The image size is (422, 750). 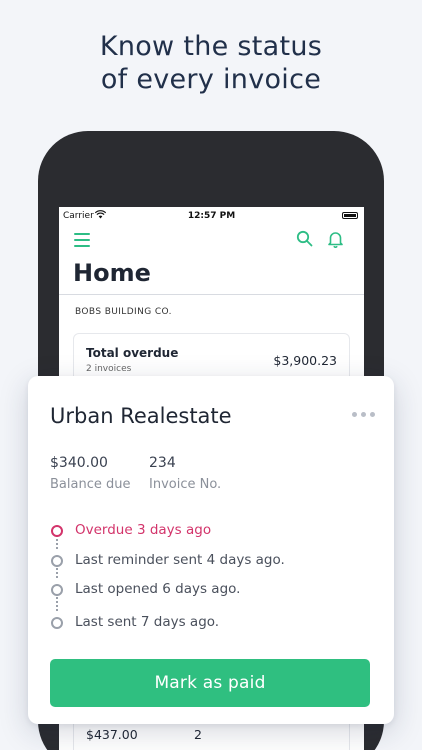 I want to click on overdue-count: 2 invoices, so click(x=109, y=369).